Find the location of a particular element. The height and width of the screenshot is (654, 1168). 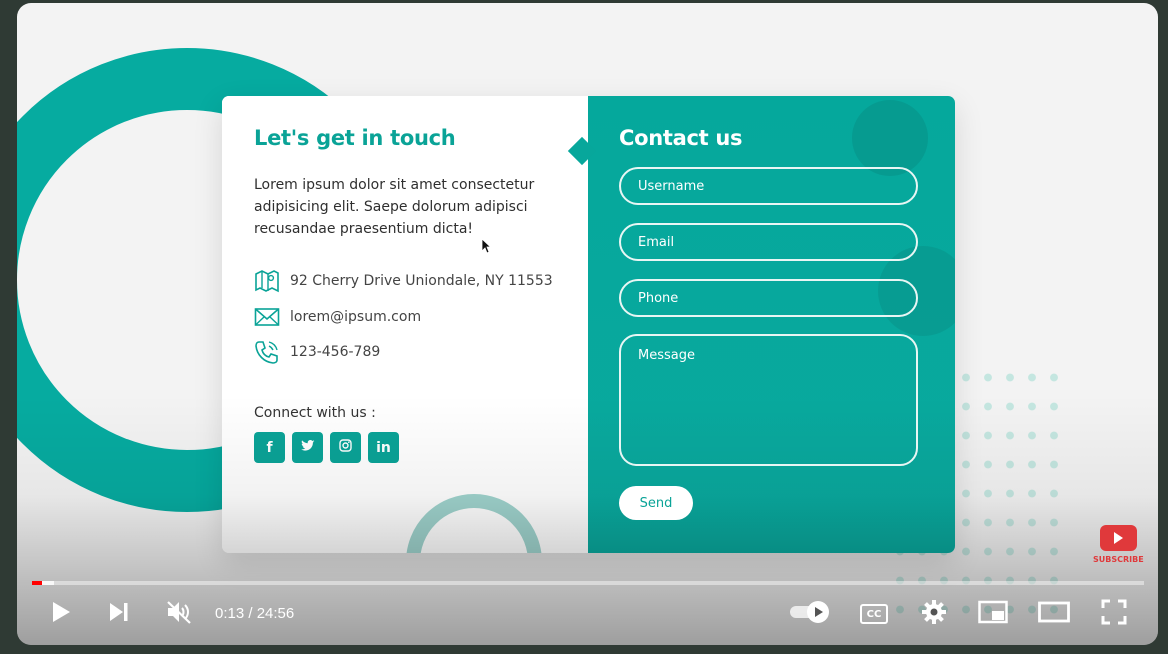

connect-label: Connect with us : is located at coordinates (315, 413).